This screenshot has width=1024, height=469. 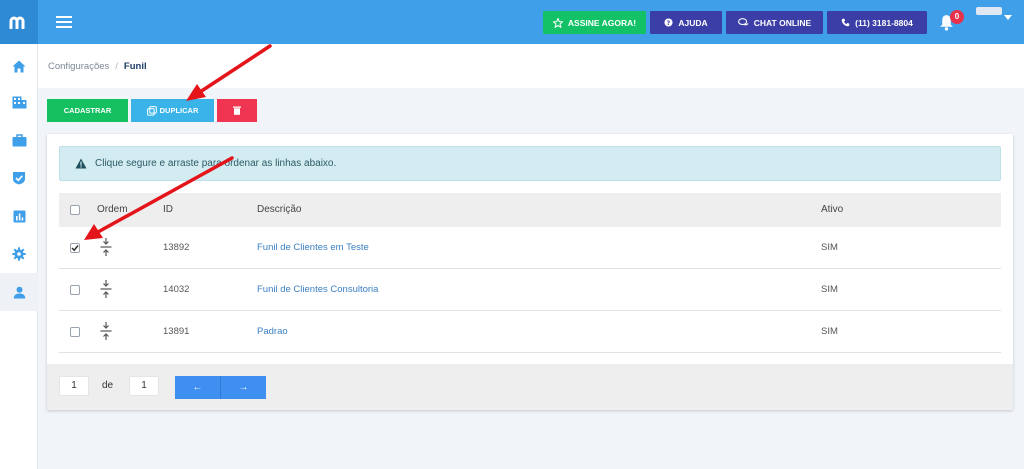 I want to click on sidebar-item-usuarios, so click(x=19, y=292).